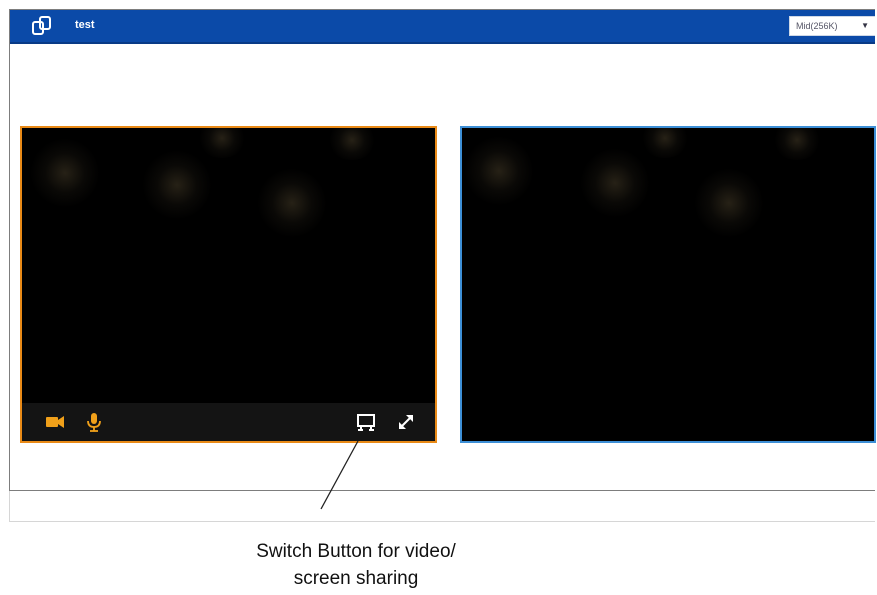 Image resolution: width=877 pixels, height=595 pixels. I want to click on callout-line-2: screen sharing, so click(356, 578).